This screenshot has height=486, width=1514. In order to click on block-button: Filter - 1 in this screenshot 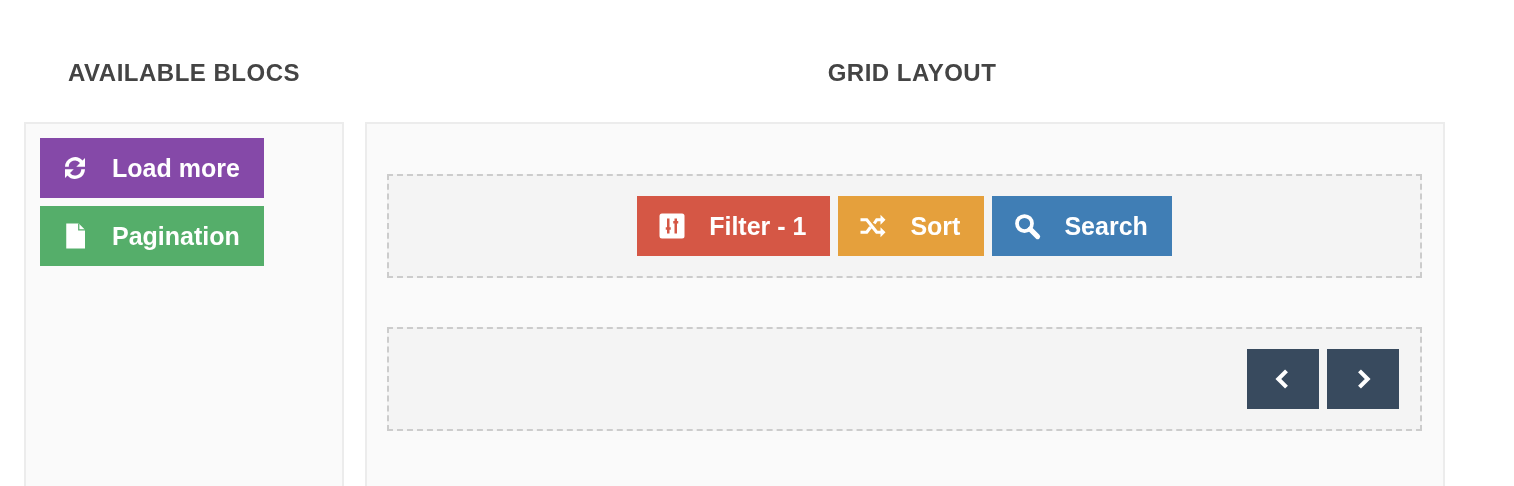, I will do `click(734, 226)`.